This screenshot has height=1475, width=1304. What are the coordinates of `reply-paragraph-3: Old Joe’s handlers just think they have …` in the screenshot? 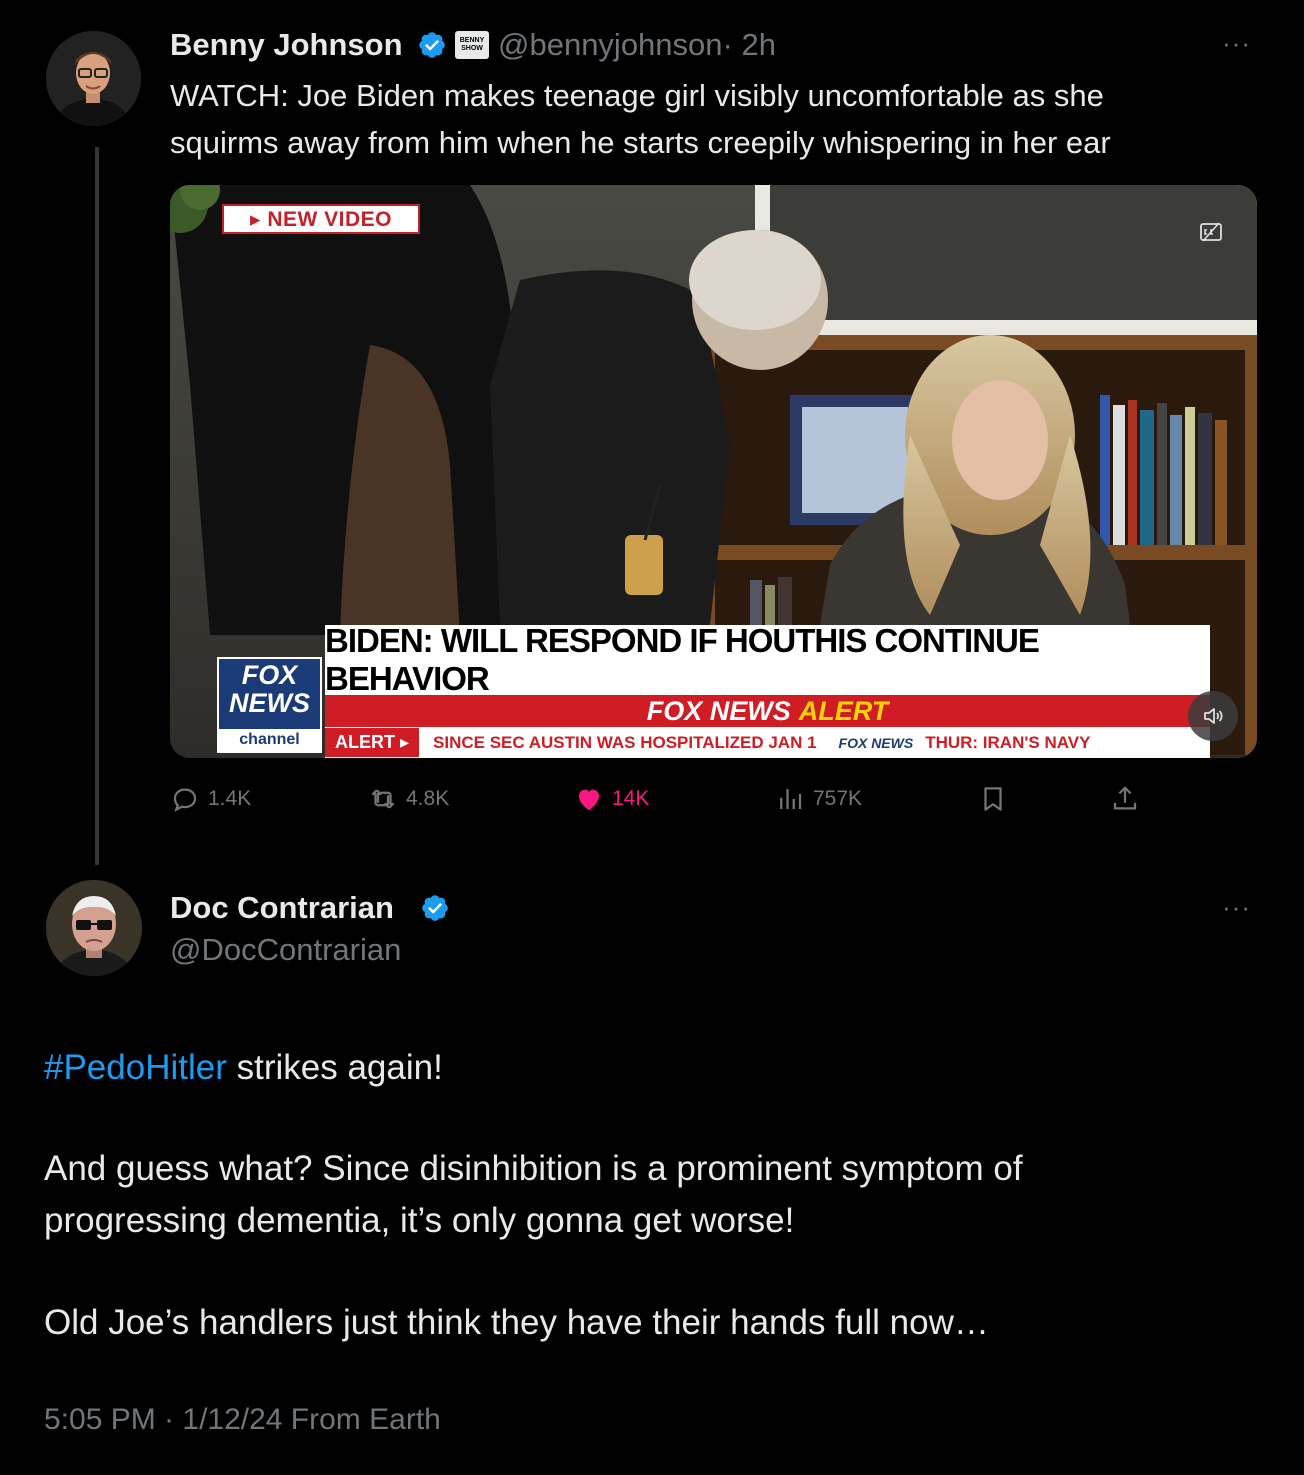 It's located at (516, 1322).